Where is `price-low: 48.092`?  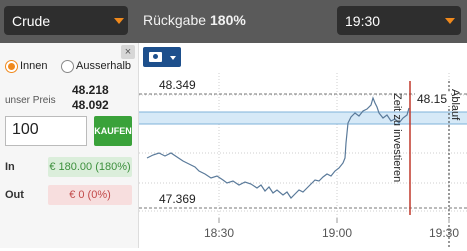
price-low: 48.092 is located at coordinates (90, 105).